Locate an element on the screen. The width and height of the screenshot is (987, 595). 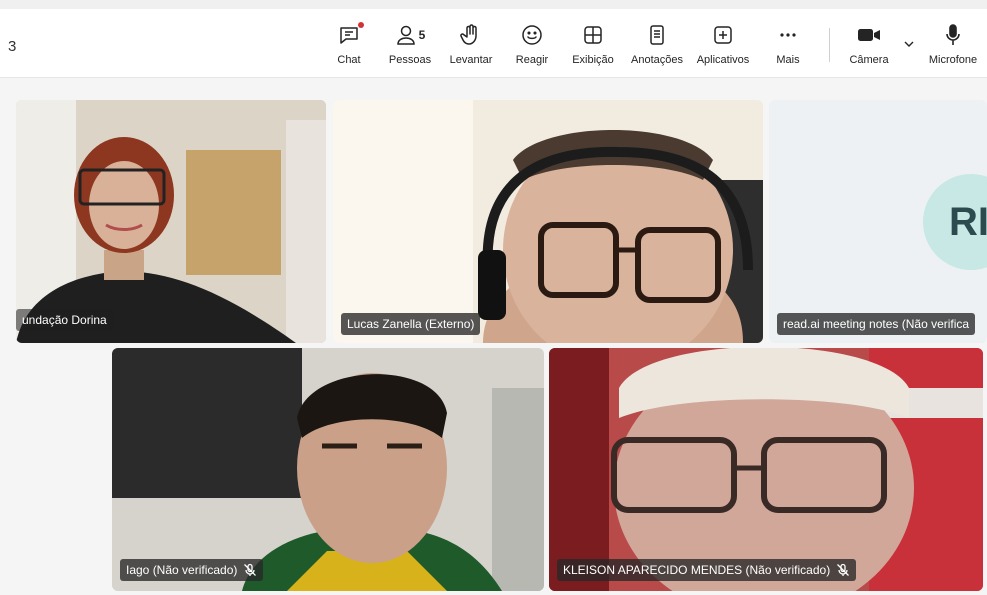
participant-name: undação Dorina is located at coordinates (64, 320).